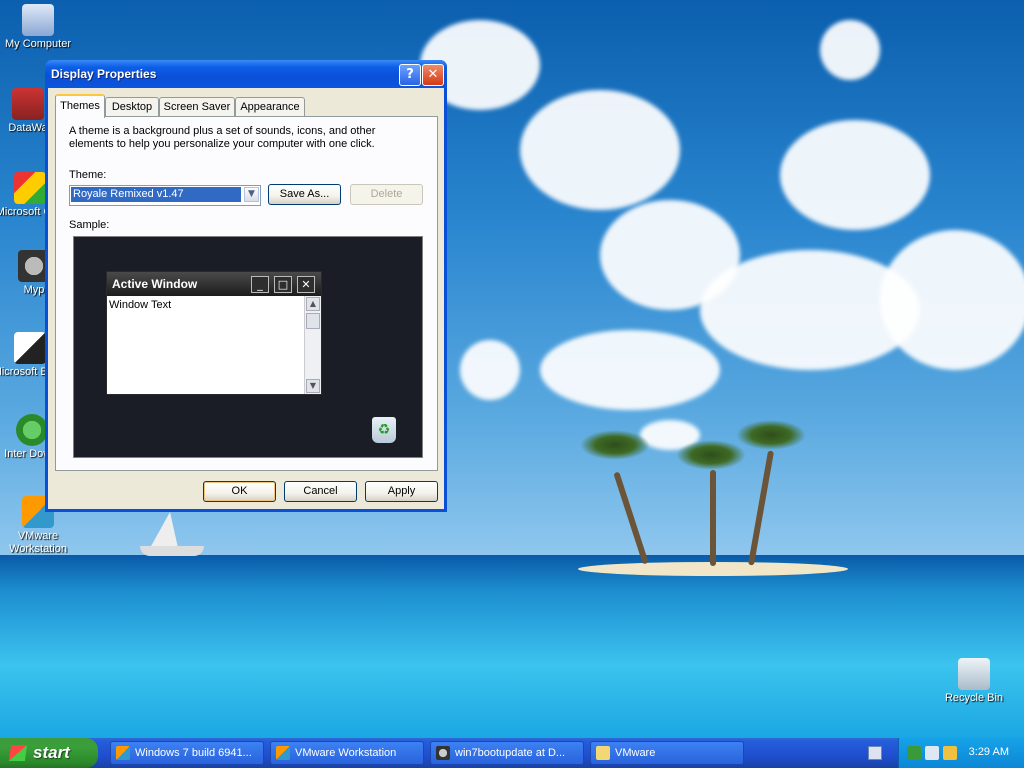  What do you see at coordinates (667, 753) in the screenshot?
I see `taskbar-item-vmware-folder: VMware` at bounding box center [667, 753].